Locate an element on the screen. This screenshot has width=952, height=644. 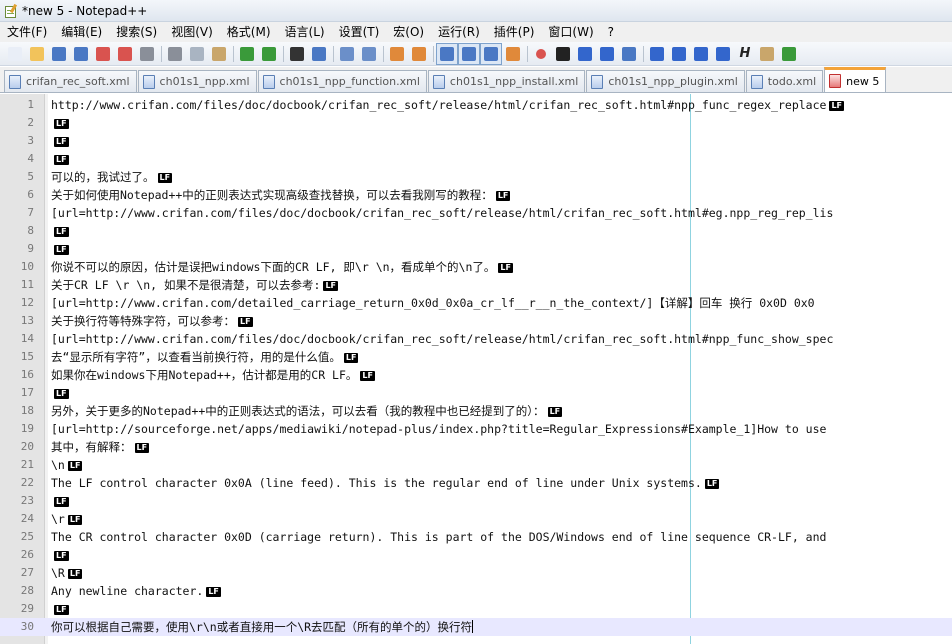
move-down-button is located at coordinates (701, 54).